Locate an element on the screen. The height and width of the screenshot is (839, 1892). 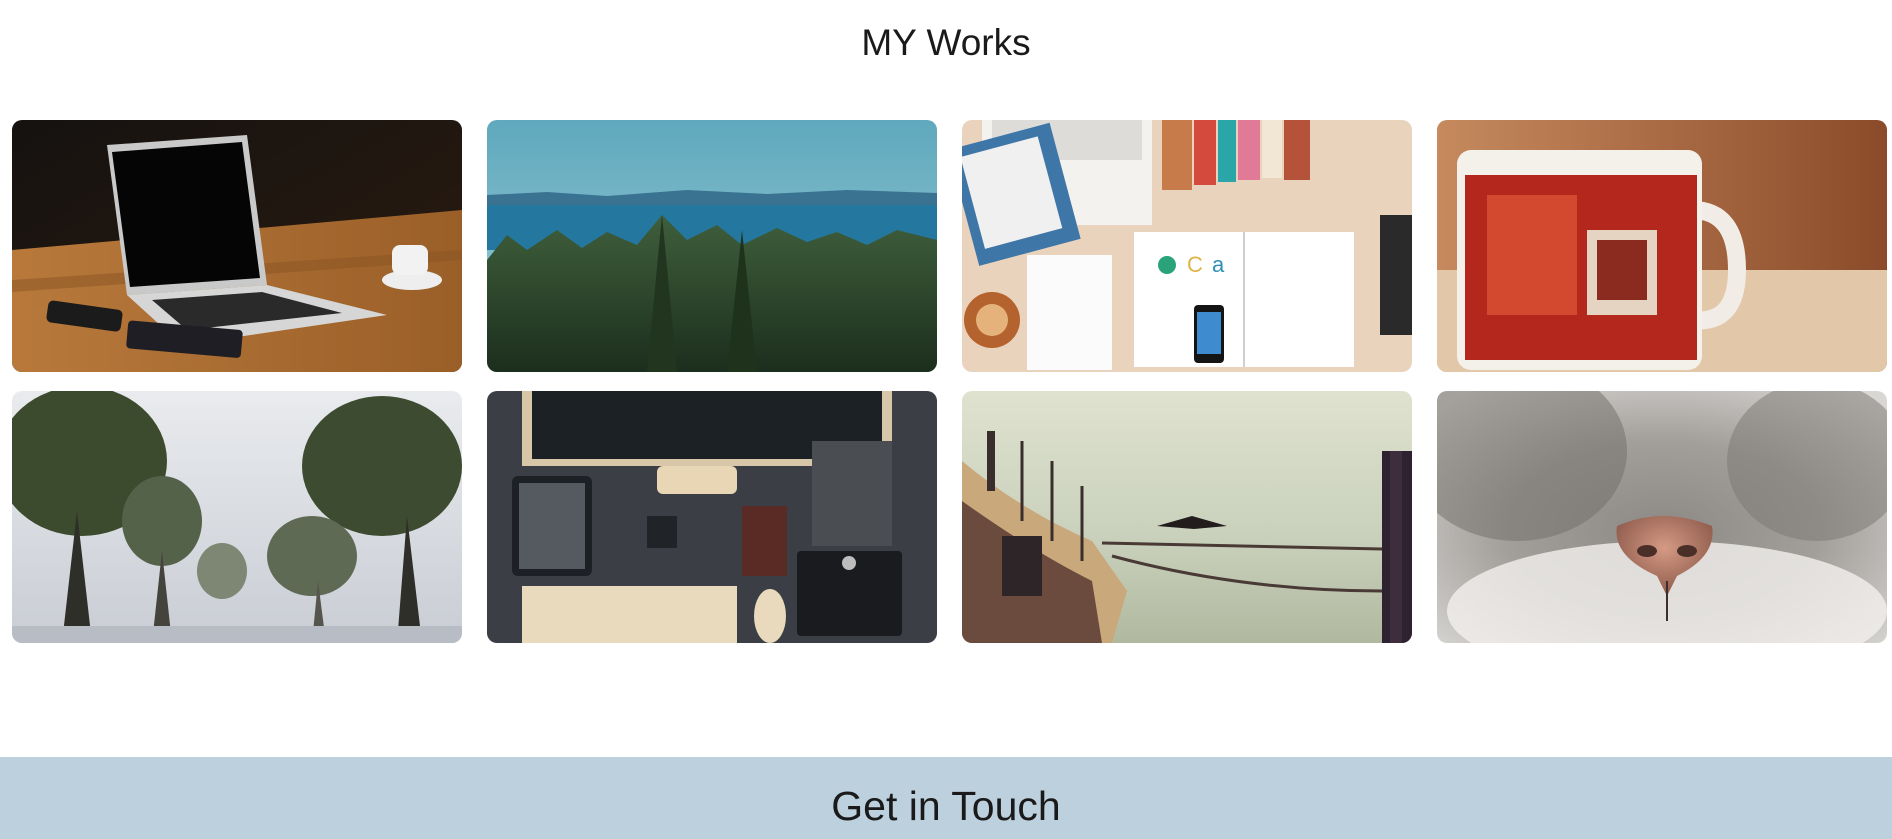
dark-desk-photo is located at coordinates (712, 517).